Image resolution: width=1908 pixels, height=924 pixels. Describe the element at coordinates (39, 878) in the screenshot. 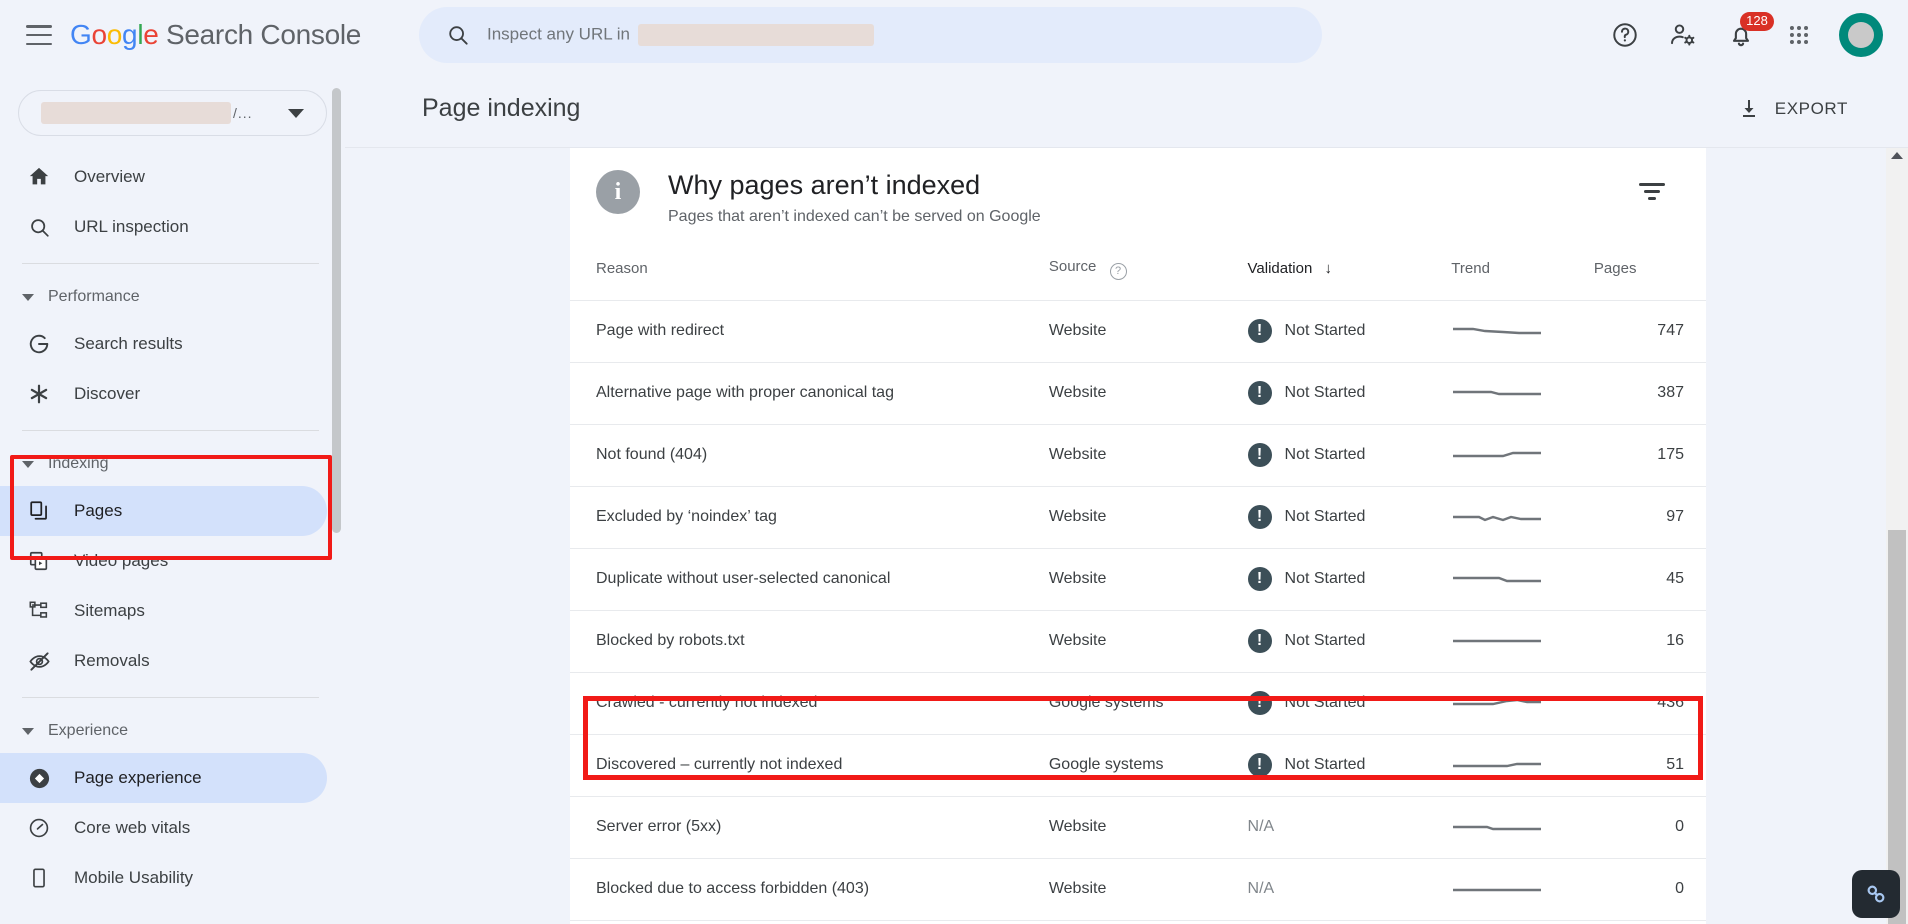

I see `mobile-phone-icon` at that location.